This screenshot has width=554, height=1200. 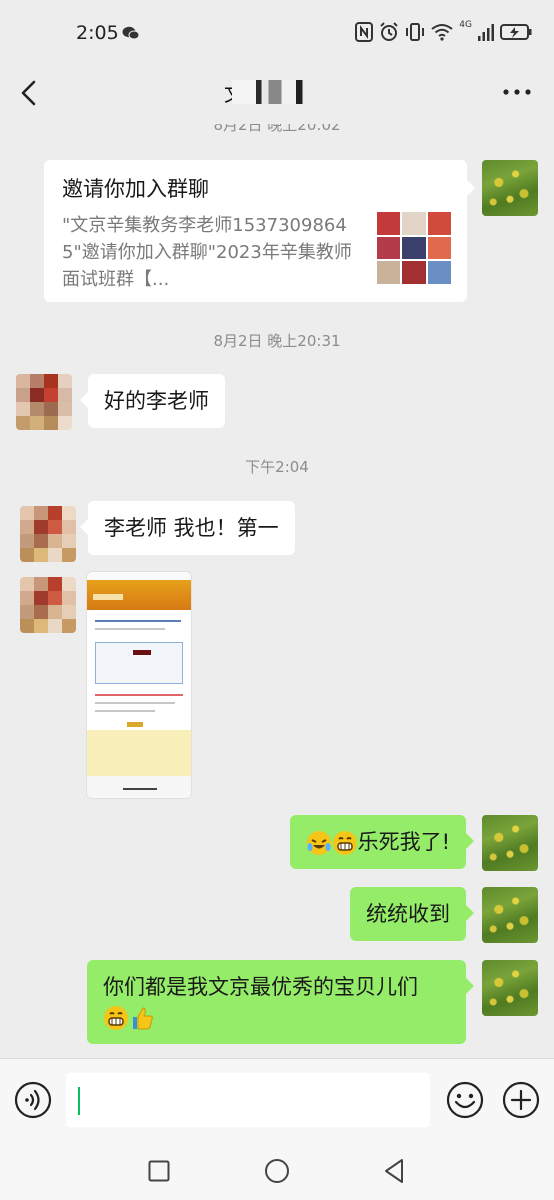 I want to click on group-avatar-thumbnail, so click(x=414, y=248).